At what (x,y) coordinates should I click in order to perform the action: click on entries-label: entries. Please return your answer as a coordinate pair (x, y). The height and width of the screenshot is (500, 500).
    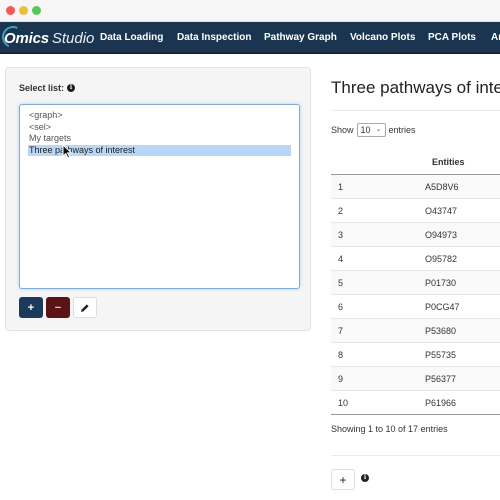
    Looking at the image, I should click on (402, 130).